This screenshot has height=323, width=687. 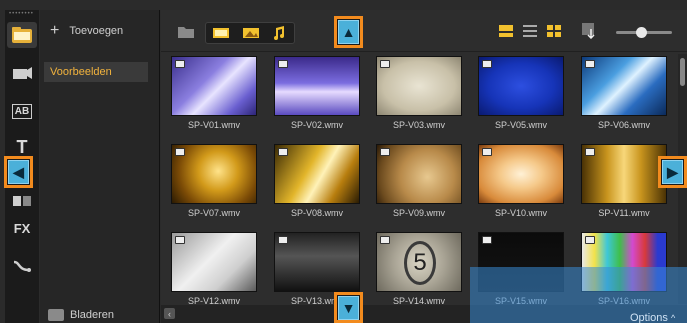 I want to click on media-filter-group, so click(x=250, y=33).